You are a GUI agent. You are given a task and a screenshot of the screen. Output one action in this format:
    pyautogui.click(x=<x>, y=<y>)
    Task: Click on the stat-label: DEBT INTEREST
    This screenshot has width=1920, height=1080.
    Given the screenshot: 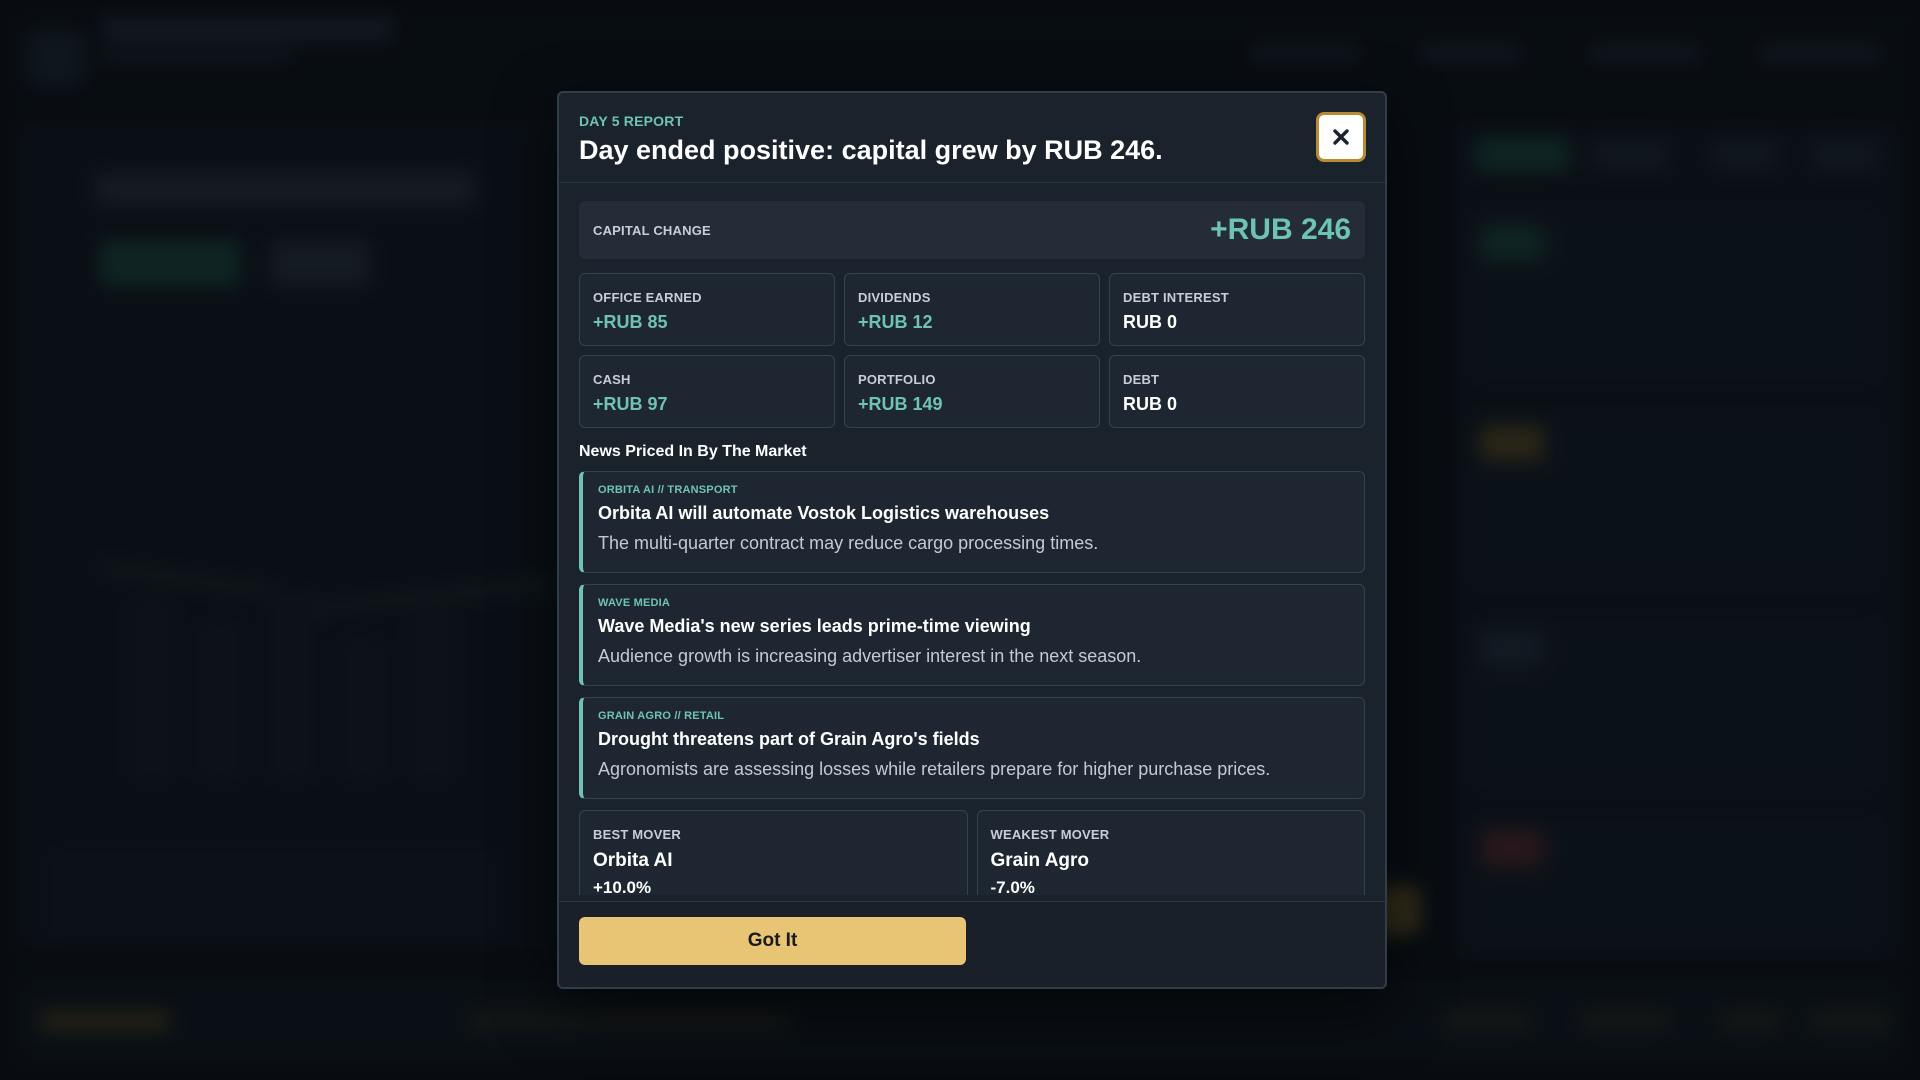 What is the action you would take?
    pyautogui.click(x=1176, y=297)
    